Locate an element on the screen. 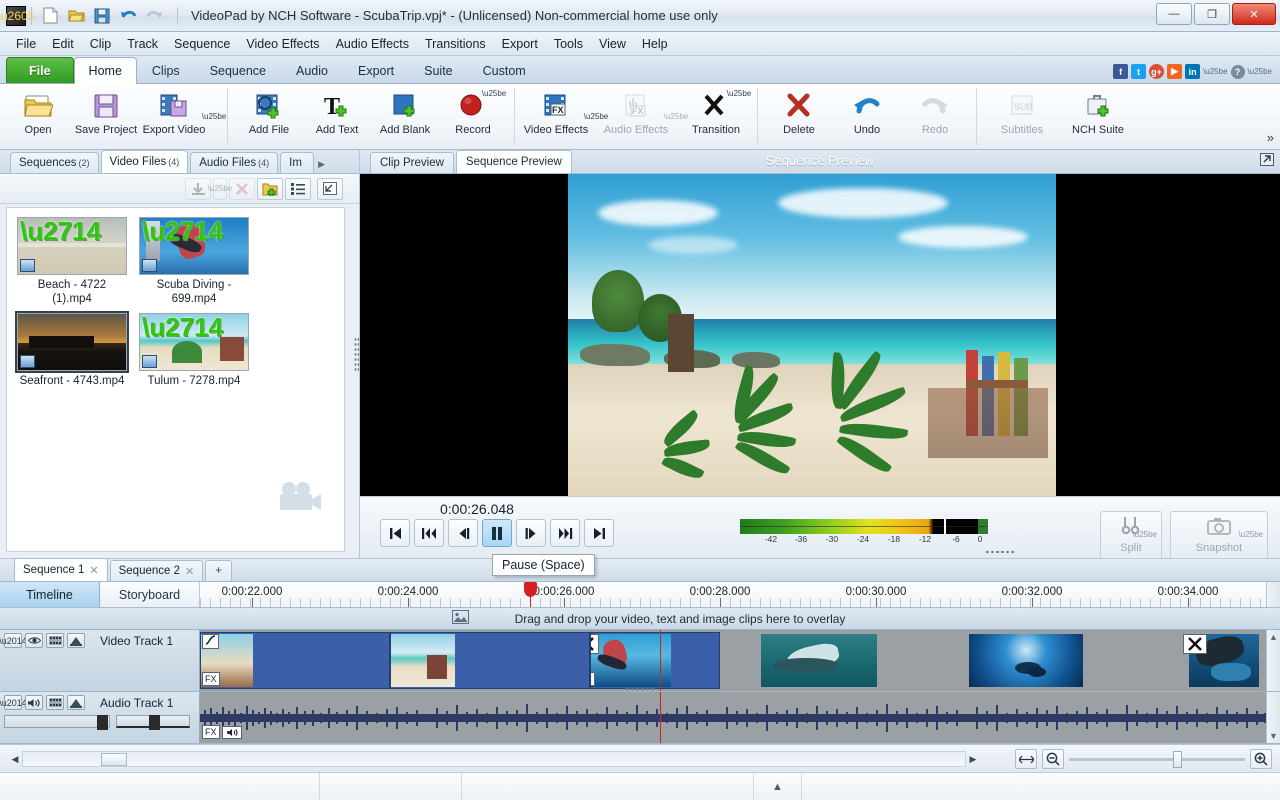  new-project-icon is located at coordinates (50, 16).